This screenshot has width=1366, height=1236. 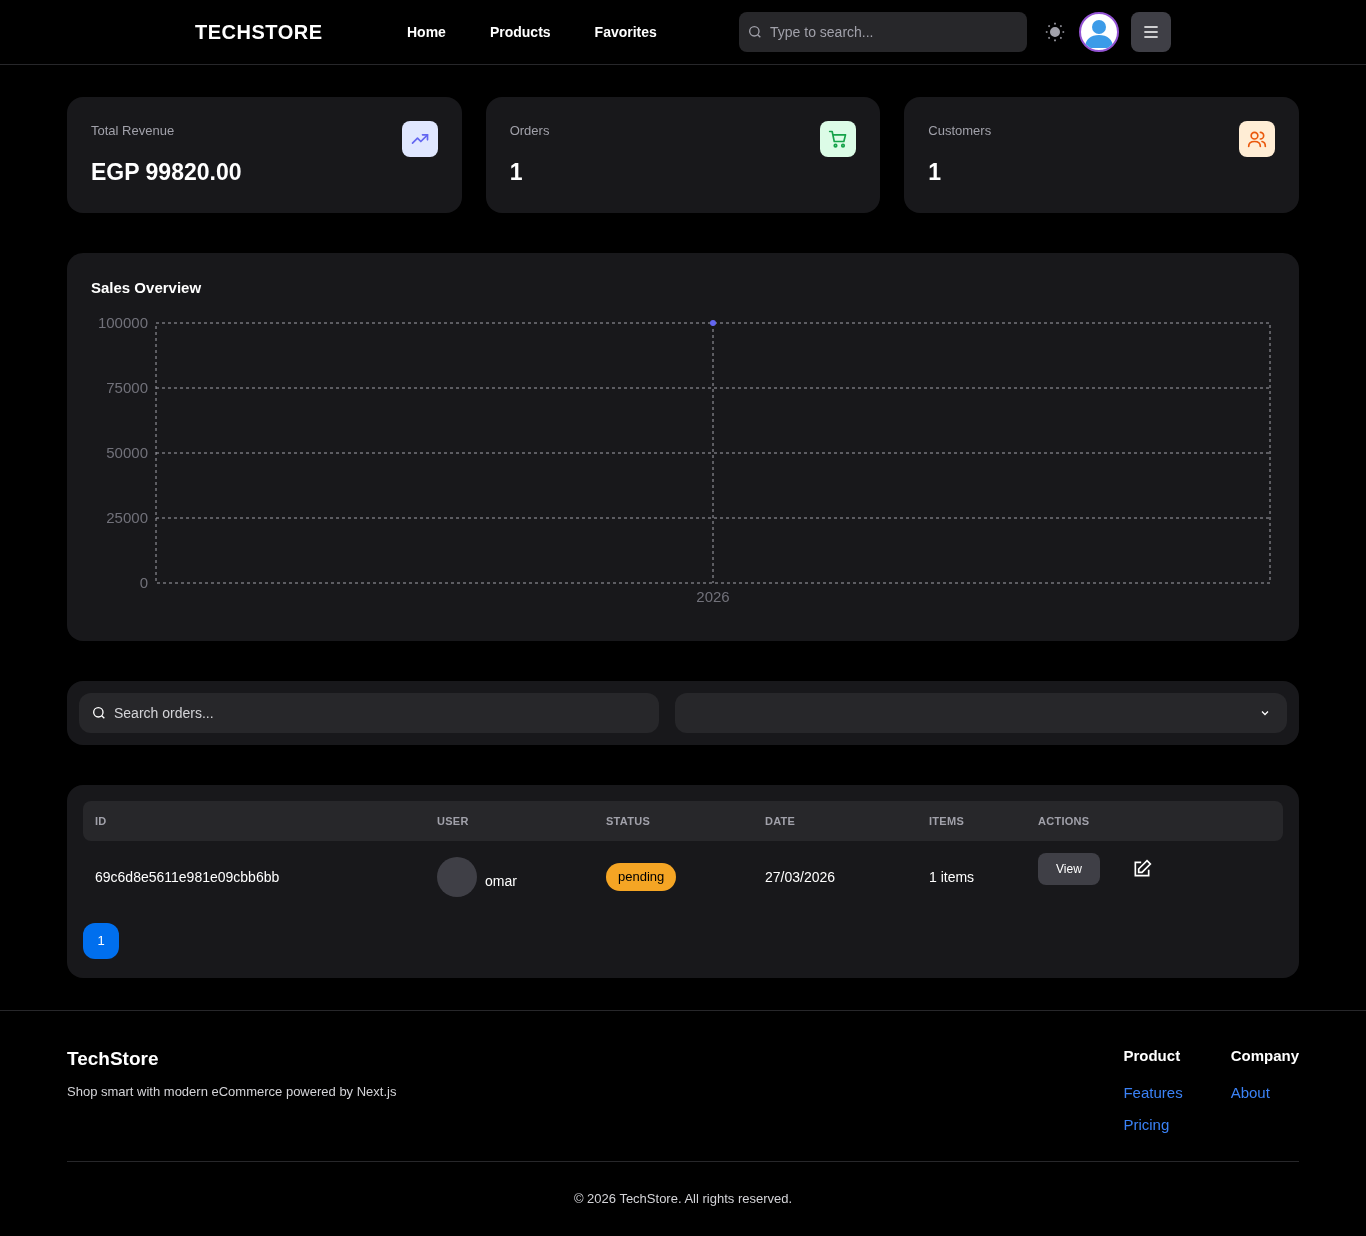 What do you see at coordinates (641, 877) in the screenshot?
I see `status-badge: pending` at bounding box center [641, 877].